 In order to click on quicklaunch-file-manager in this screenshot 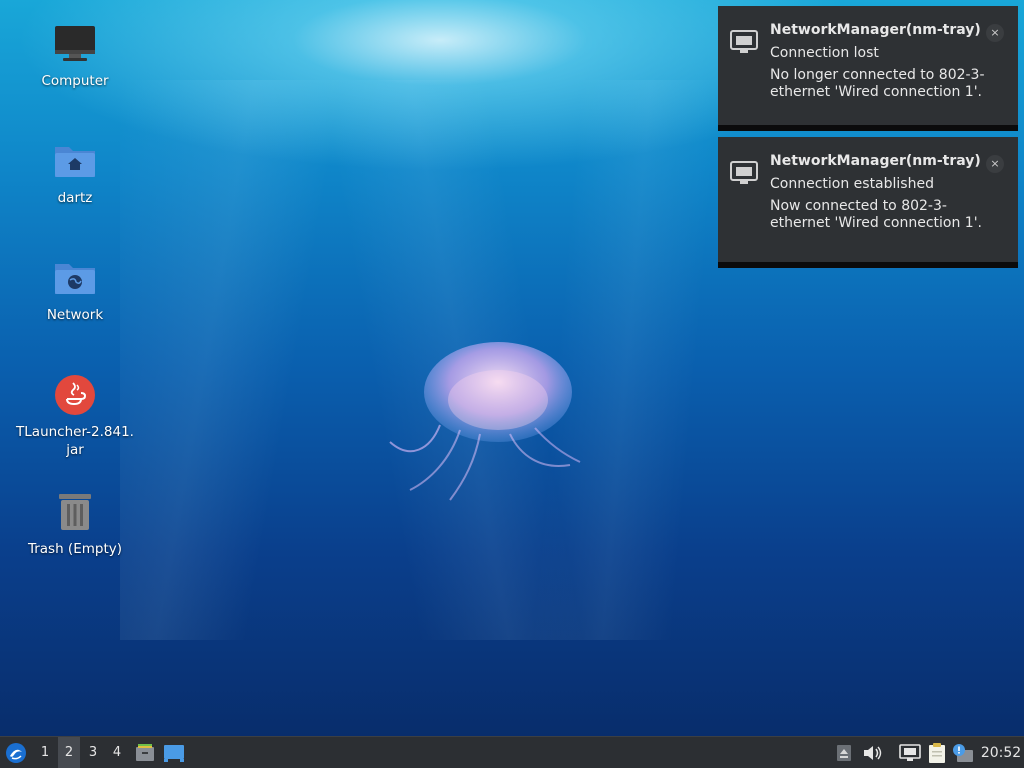, I will do `click(145, 752)`.